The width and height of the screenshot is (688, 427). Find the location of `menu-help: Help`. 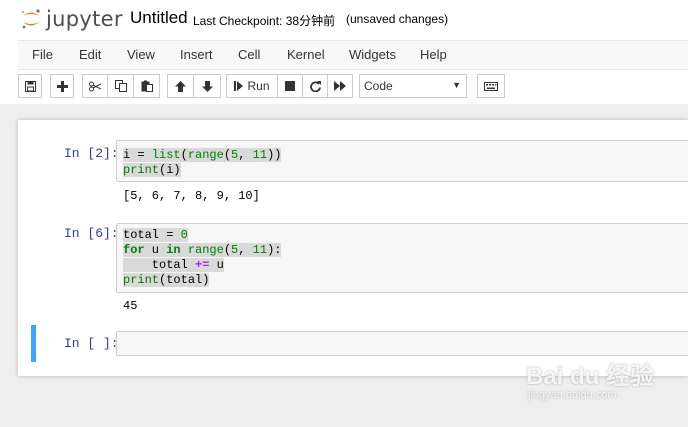

menu-help: Help is located at coordinates (433, 54).